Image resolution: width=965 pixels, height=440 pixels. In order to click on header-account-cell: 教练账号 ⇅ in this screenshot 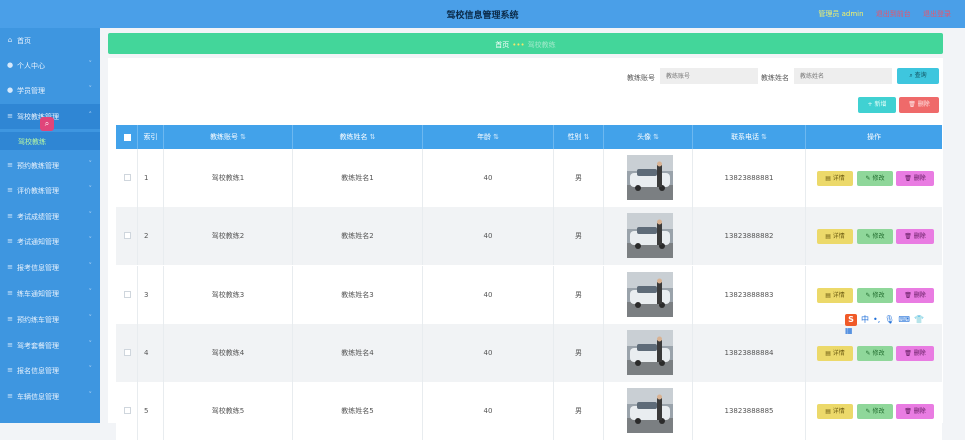, I will do `click(228, 137)`.